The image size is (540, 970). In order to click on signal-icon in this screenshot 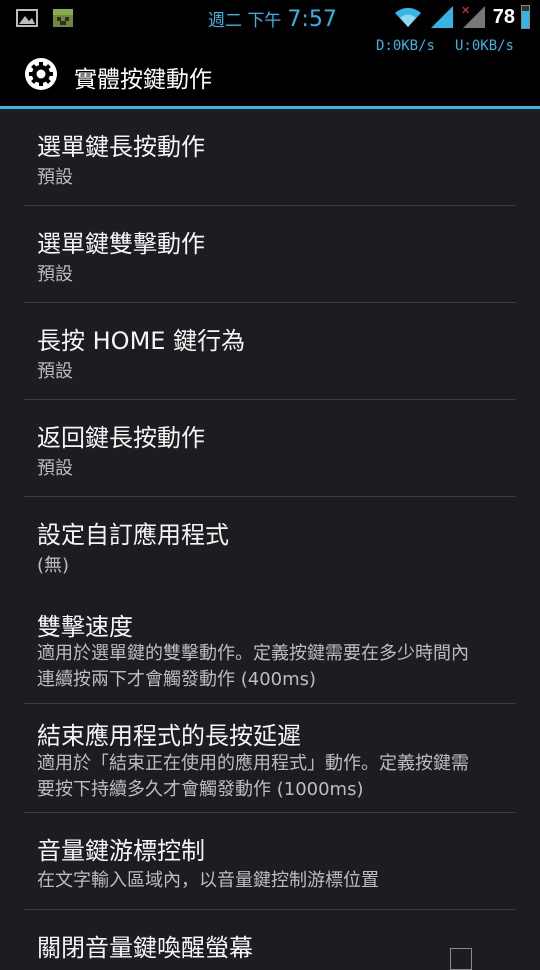, I will do `click(441, 17)`.